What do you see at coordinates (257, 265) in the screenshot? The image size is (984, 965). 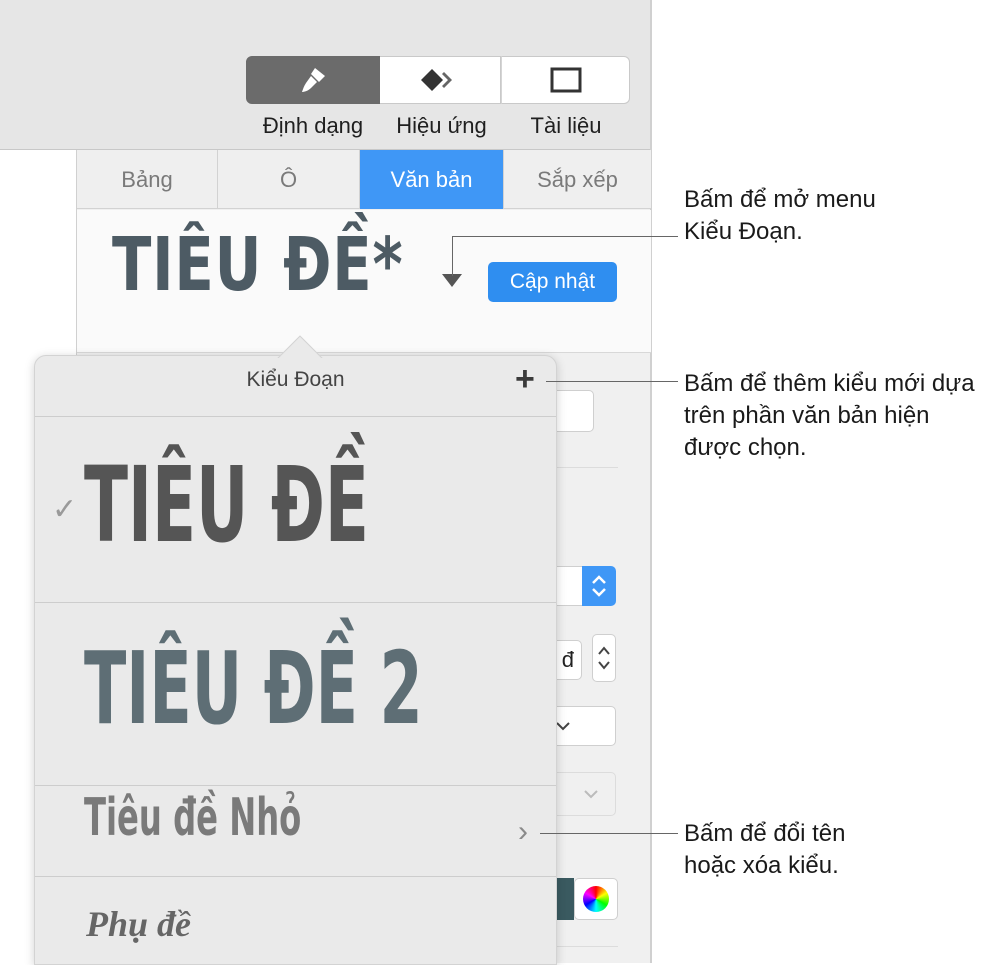 I see `current-paragraph-style: TIÊU ĐỀ*` at bounding box center [257, 265].